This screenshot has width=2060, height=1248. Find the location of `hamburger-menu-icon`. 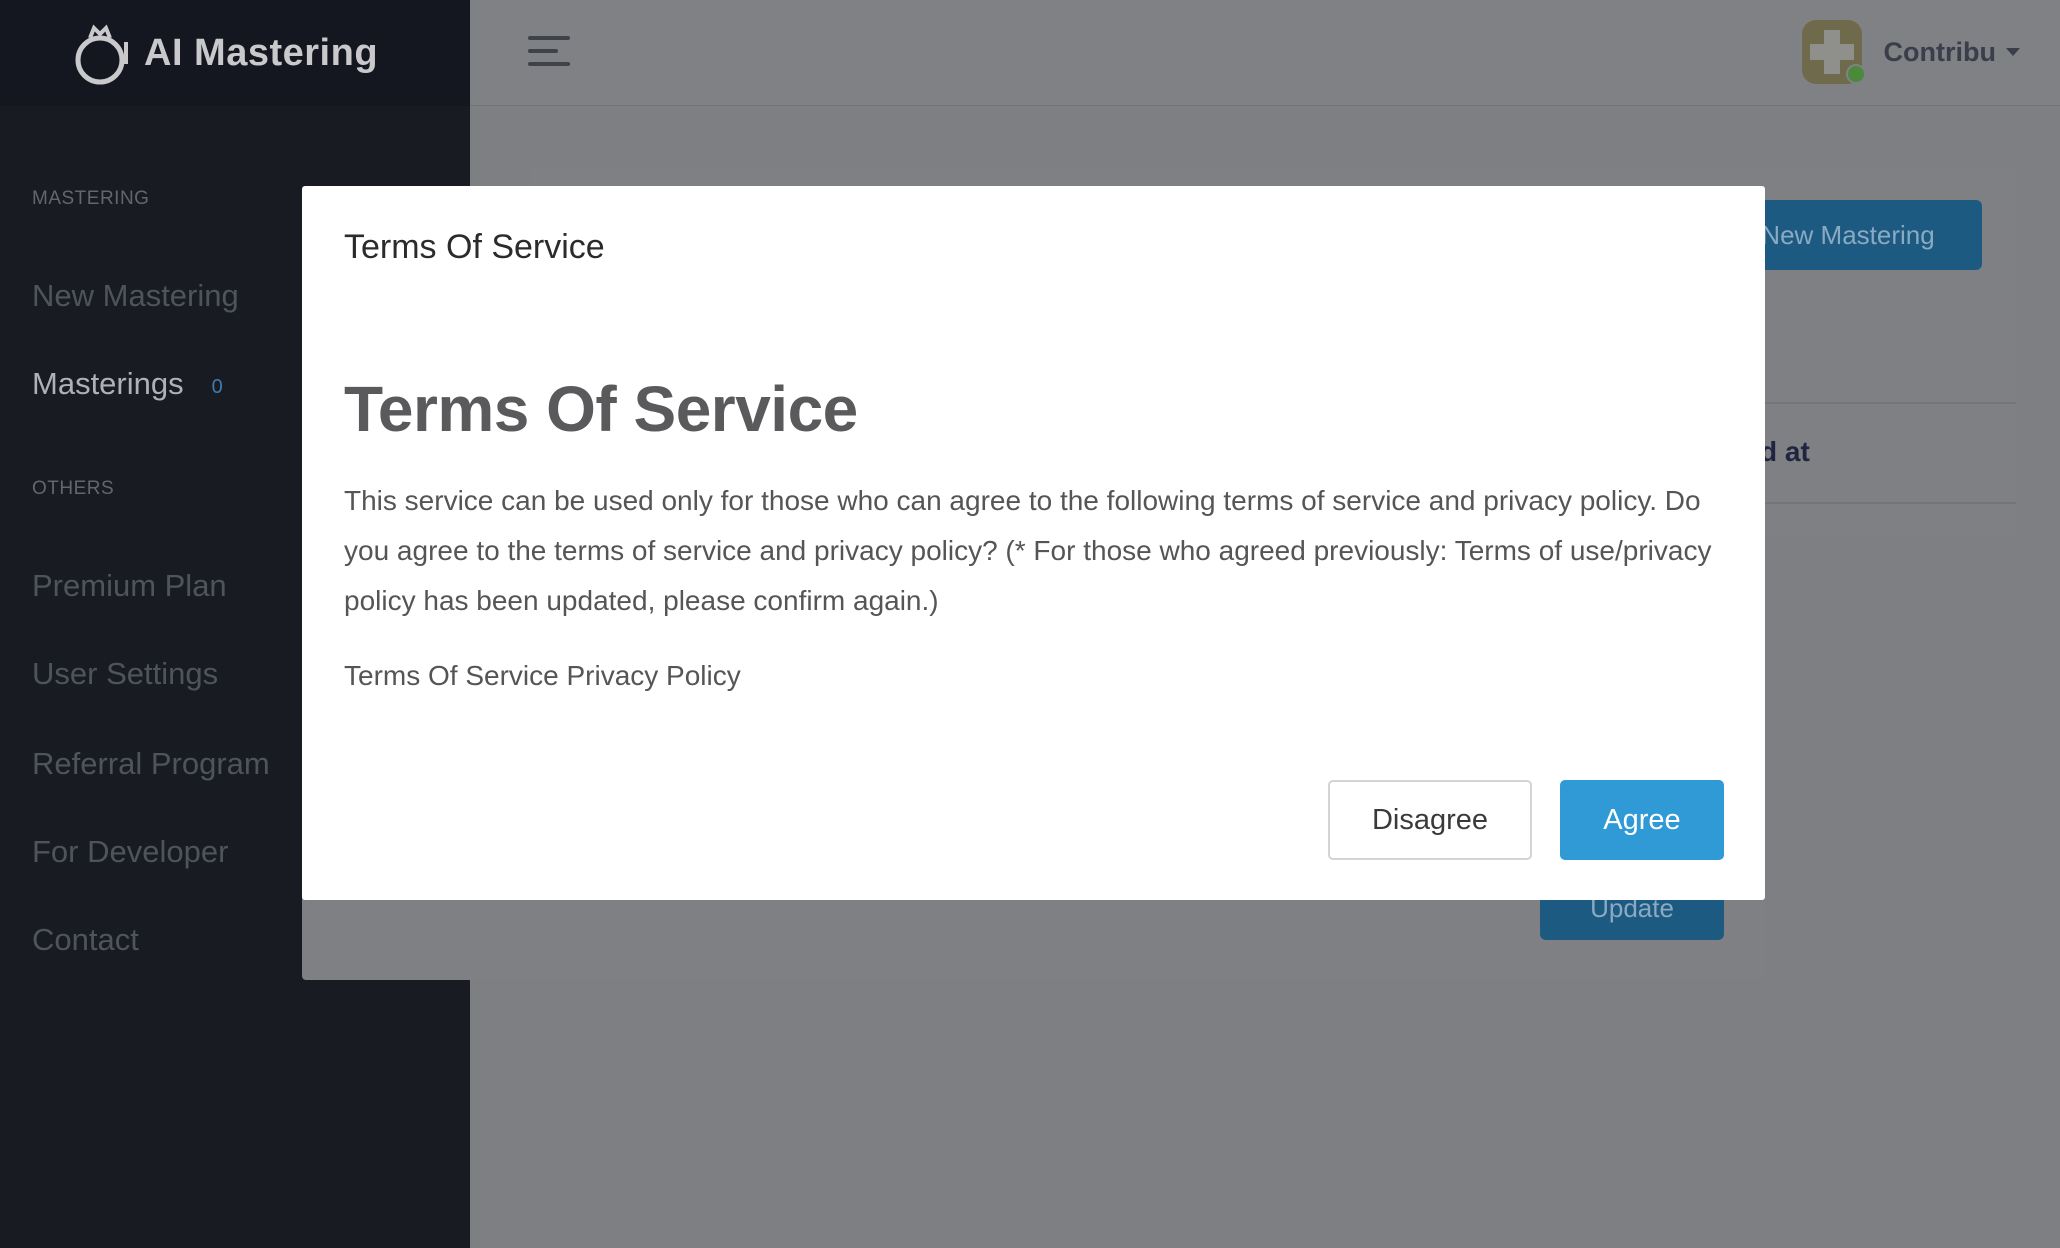

hamburger-menu-icon is located at coordinates (549, 53).